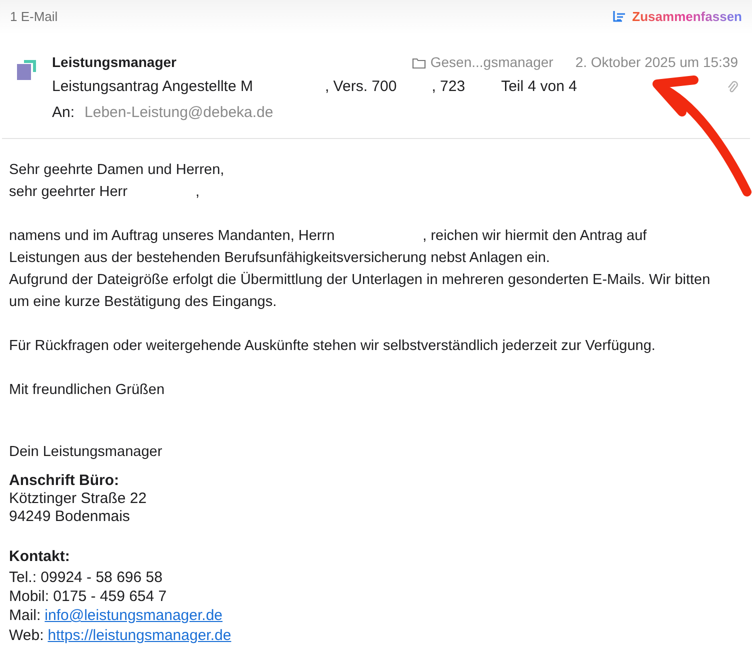 This screenshot has height=647, width=752. What do you see at coordinates (133, 616) in the screenshot?
I see `contact-link: info@leistungsmanager.de` at bounding box center [133, 616].